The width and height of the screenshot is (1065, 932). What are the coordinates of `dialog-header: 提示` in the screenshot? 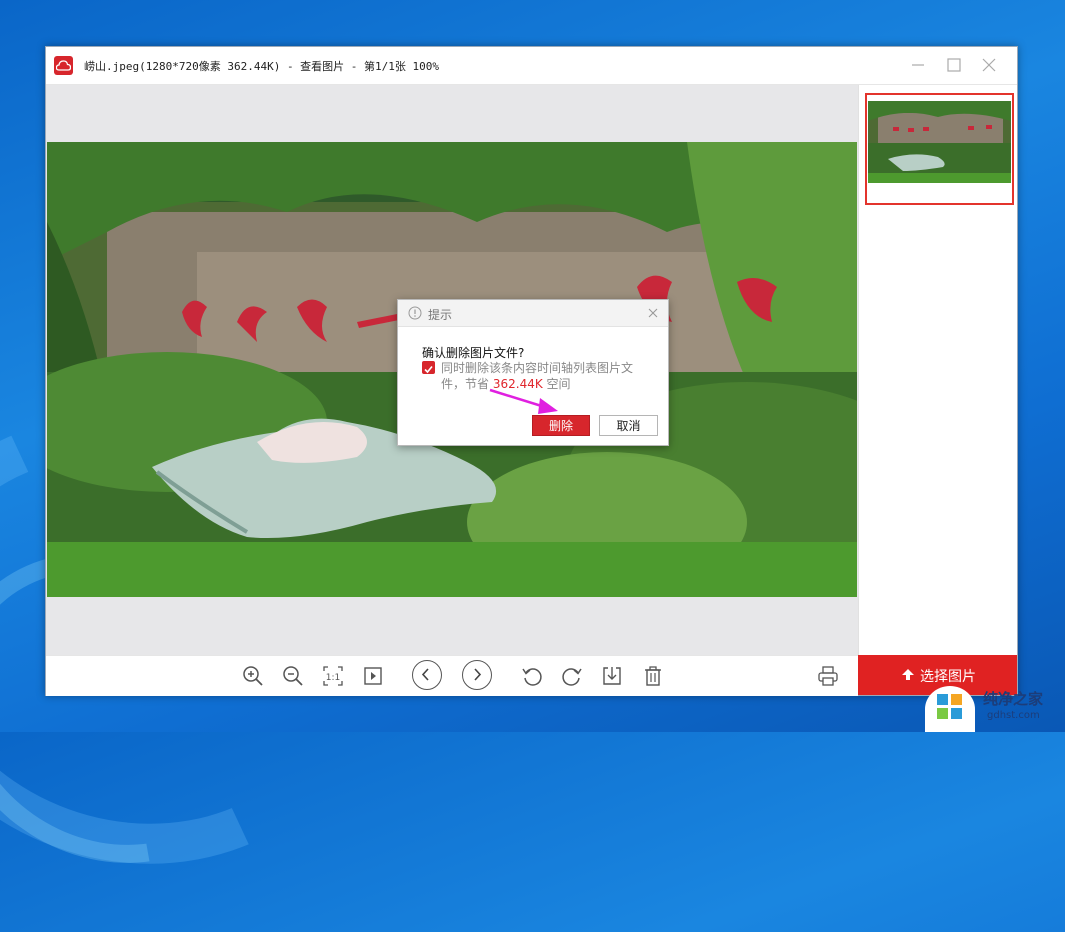 It's located at (533, 313).